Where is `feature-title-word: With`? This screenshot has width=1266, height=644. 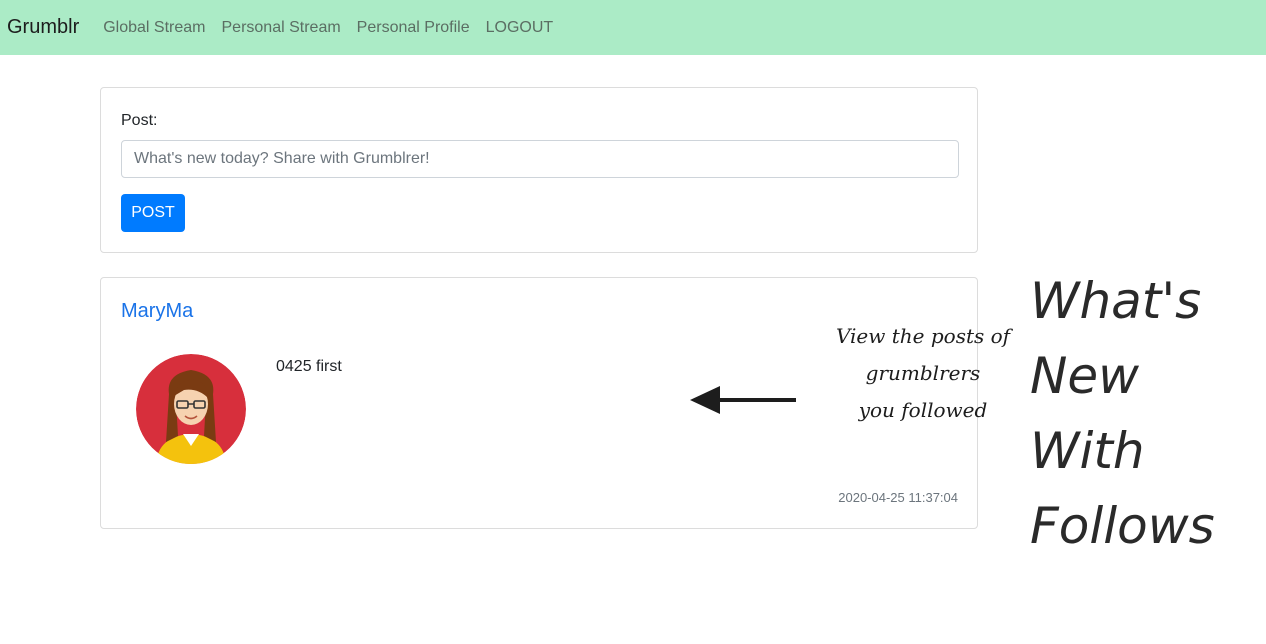 feature-title-word: With is located at coordinates (1087, 451).